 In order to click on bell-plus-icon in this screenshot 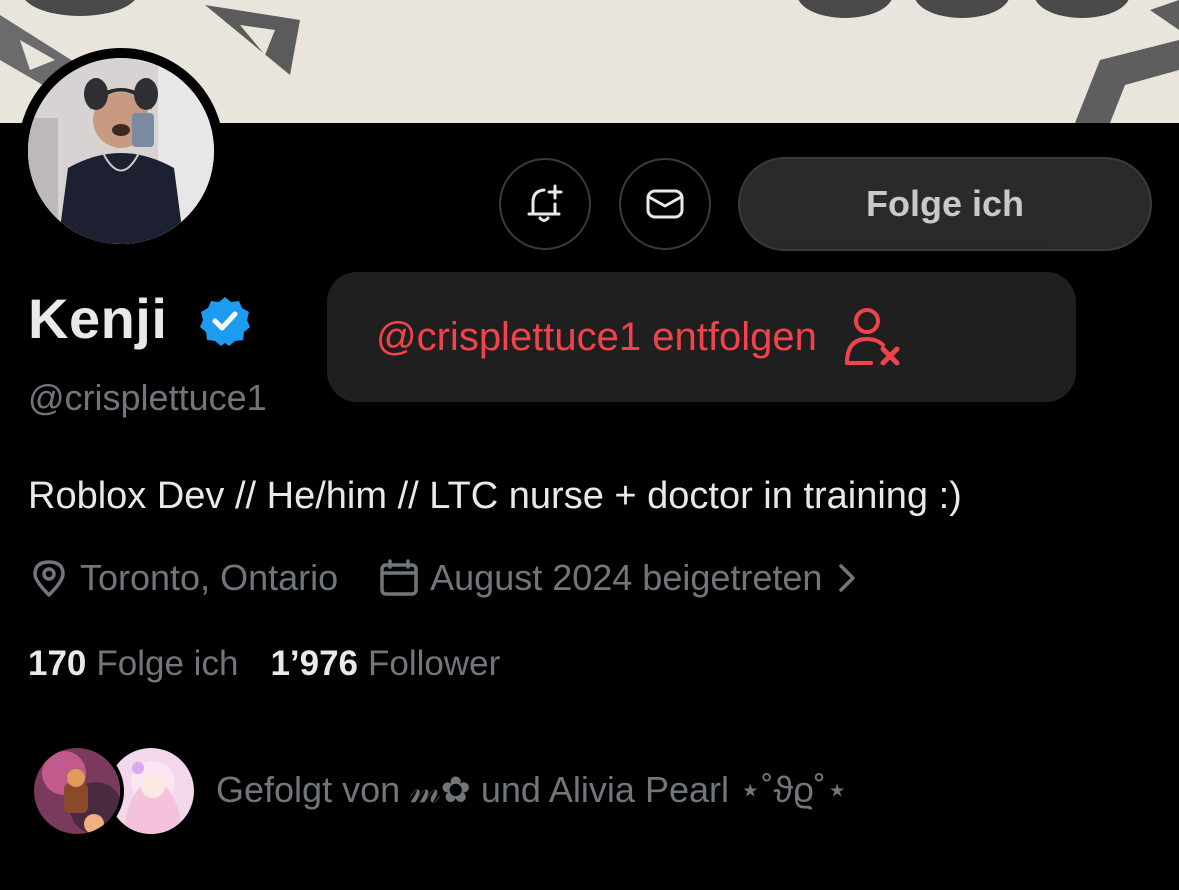, I will do `click(545, 203)`.